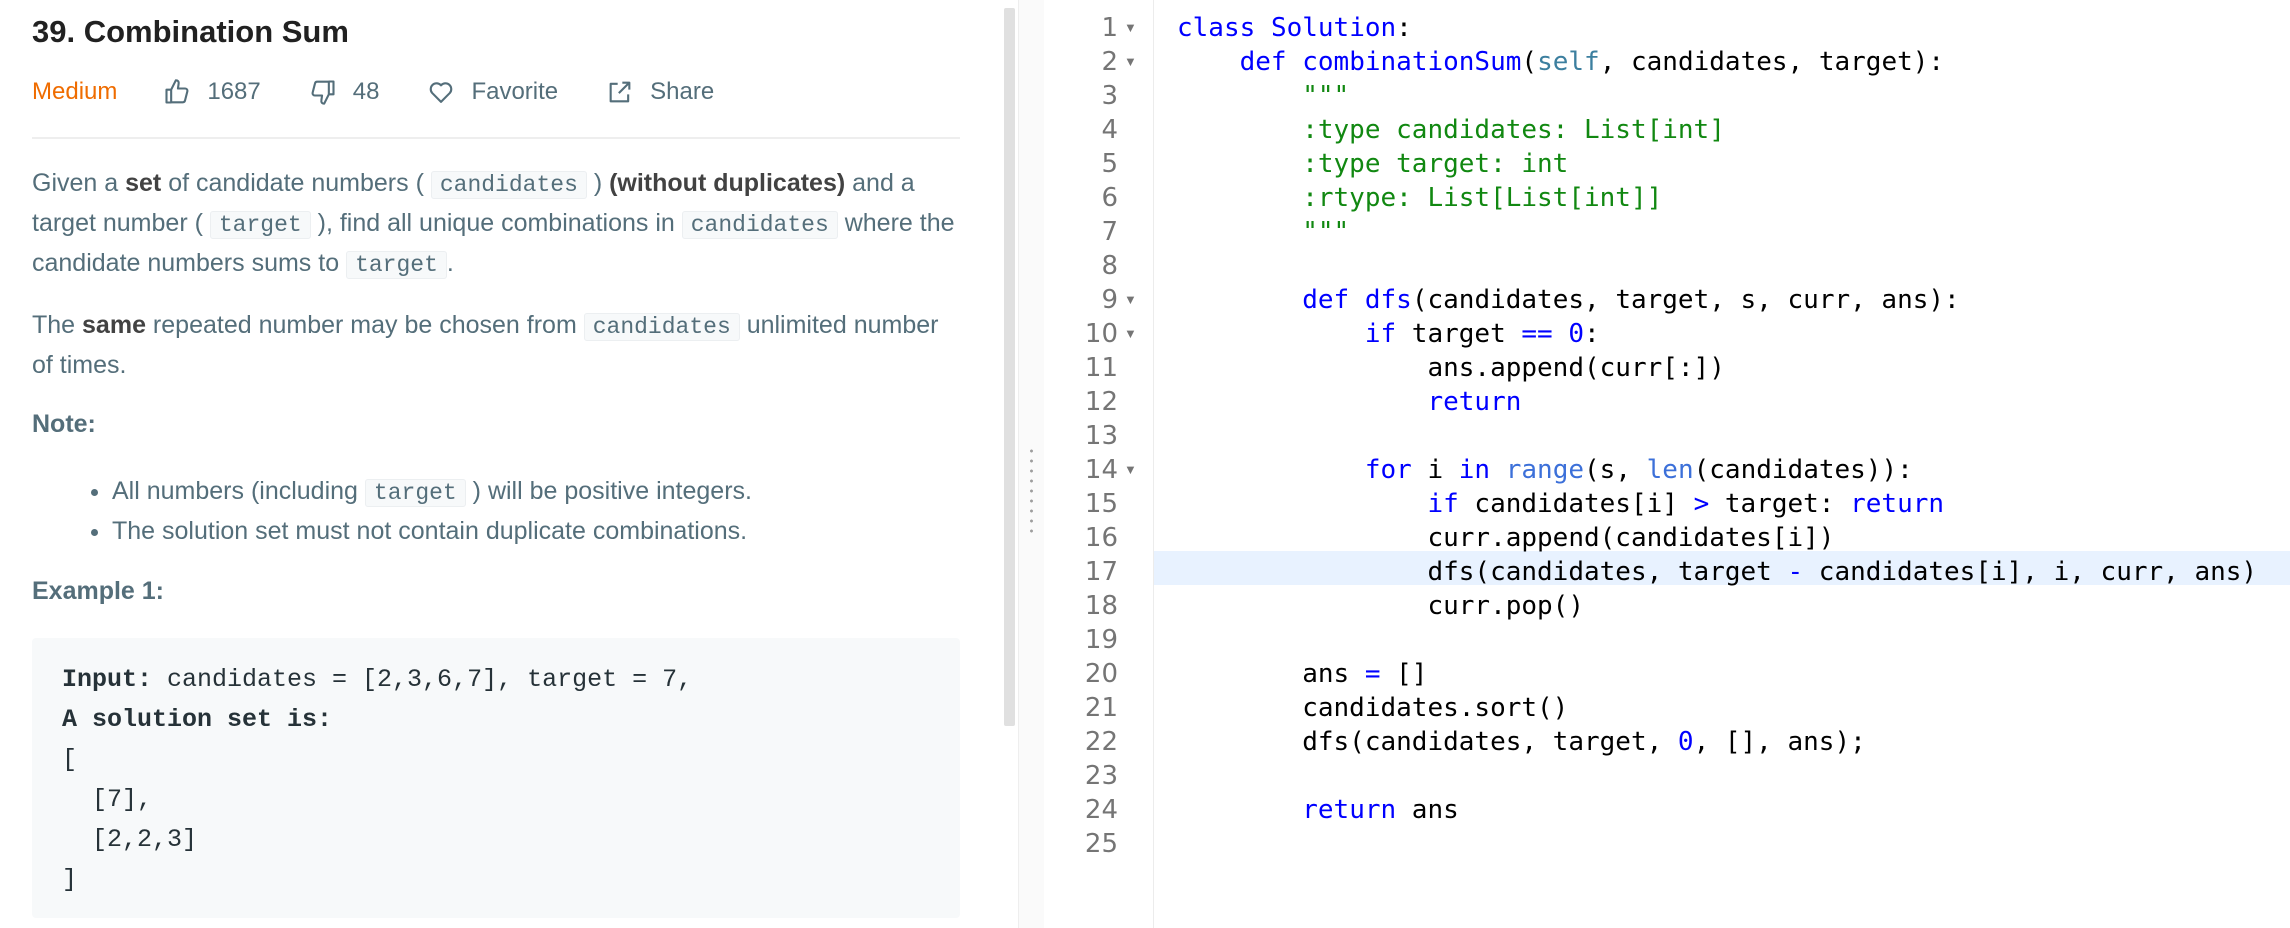  I want to click on emphasis-same: same, so click(114, 325).